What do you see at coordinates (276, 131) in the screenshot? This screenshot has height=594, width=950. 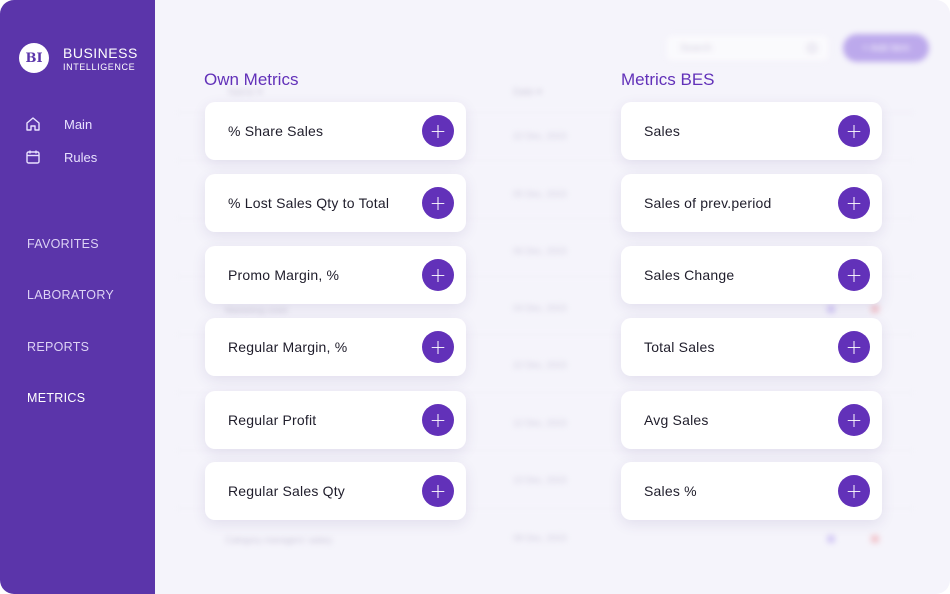 I see `metric-label: % Share Sales` at bounding box center [276, 131].